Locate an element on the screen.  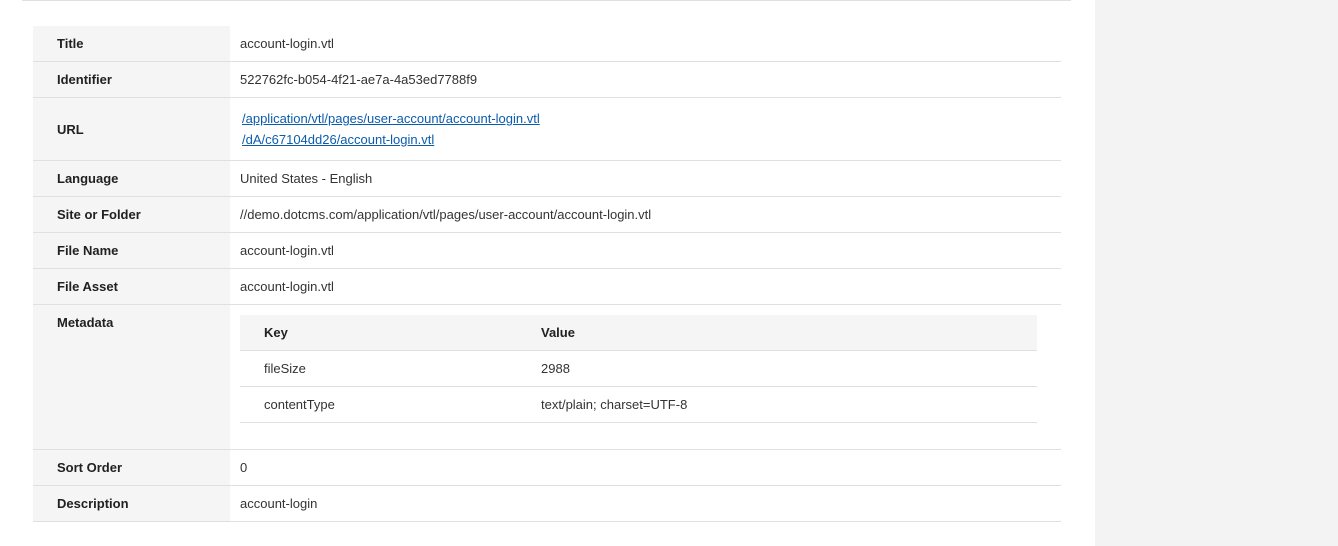
property-label: Metadata is located at coordinates (131, 377).